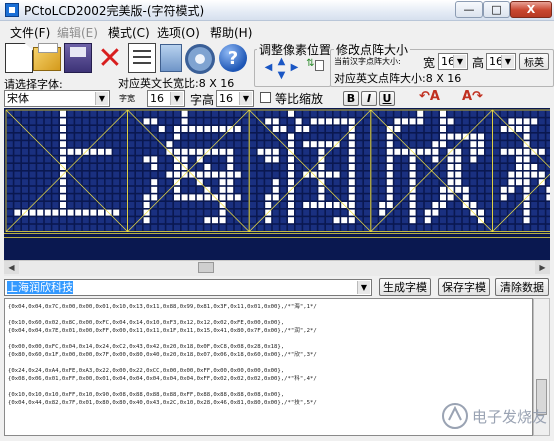 This screenshot has height=441, width=554. I want to click on bold-button: B, so click(351, 98).